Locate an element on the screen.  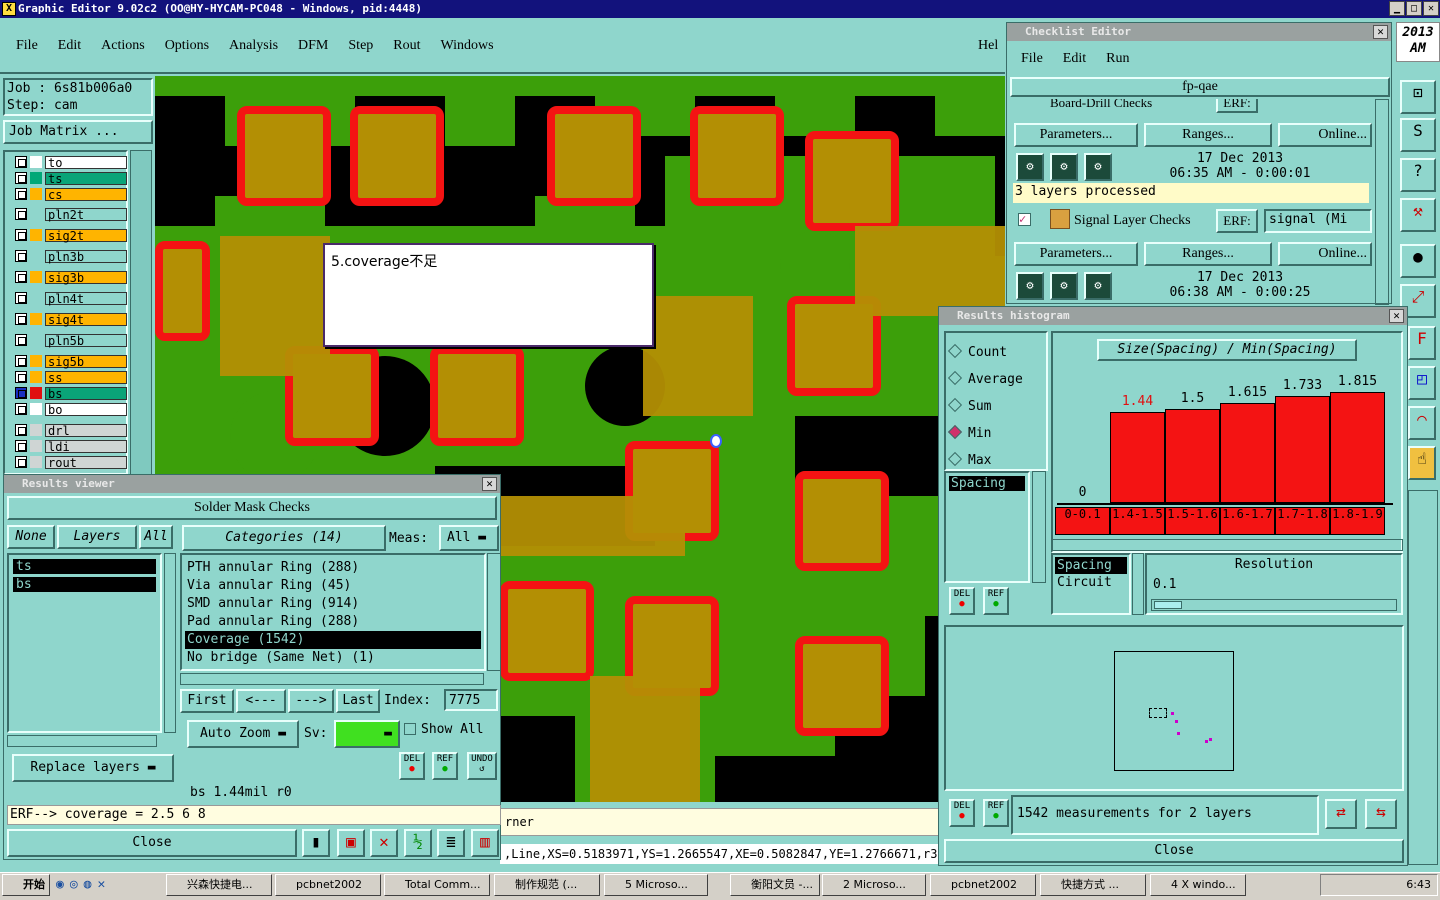
close-icon: ✕ is located at coordinates (1431, 8).